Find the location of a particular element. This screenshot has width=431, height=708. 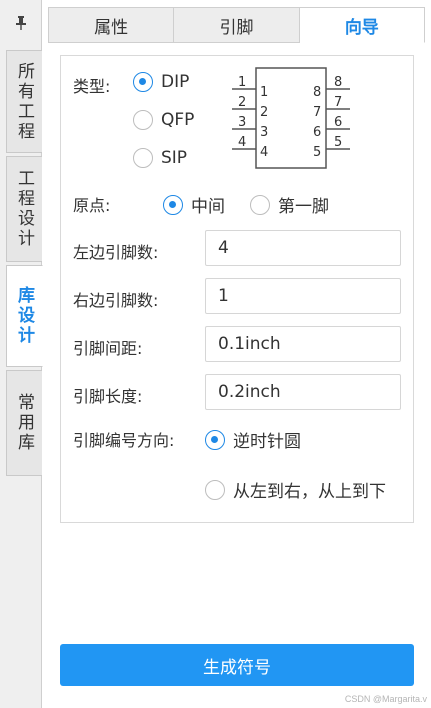

radio-label: 中间 is located at coordinates (208, 207).